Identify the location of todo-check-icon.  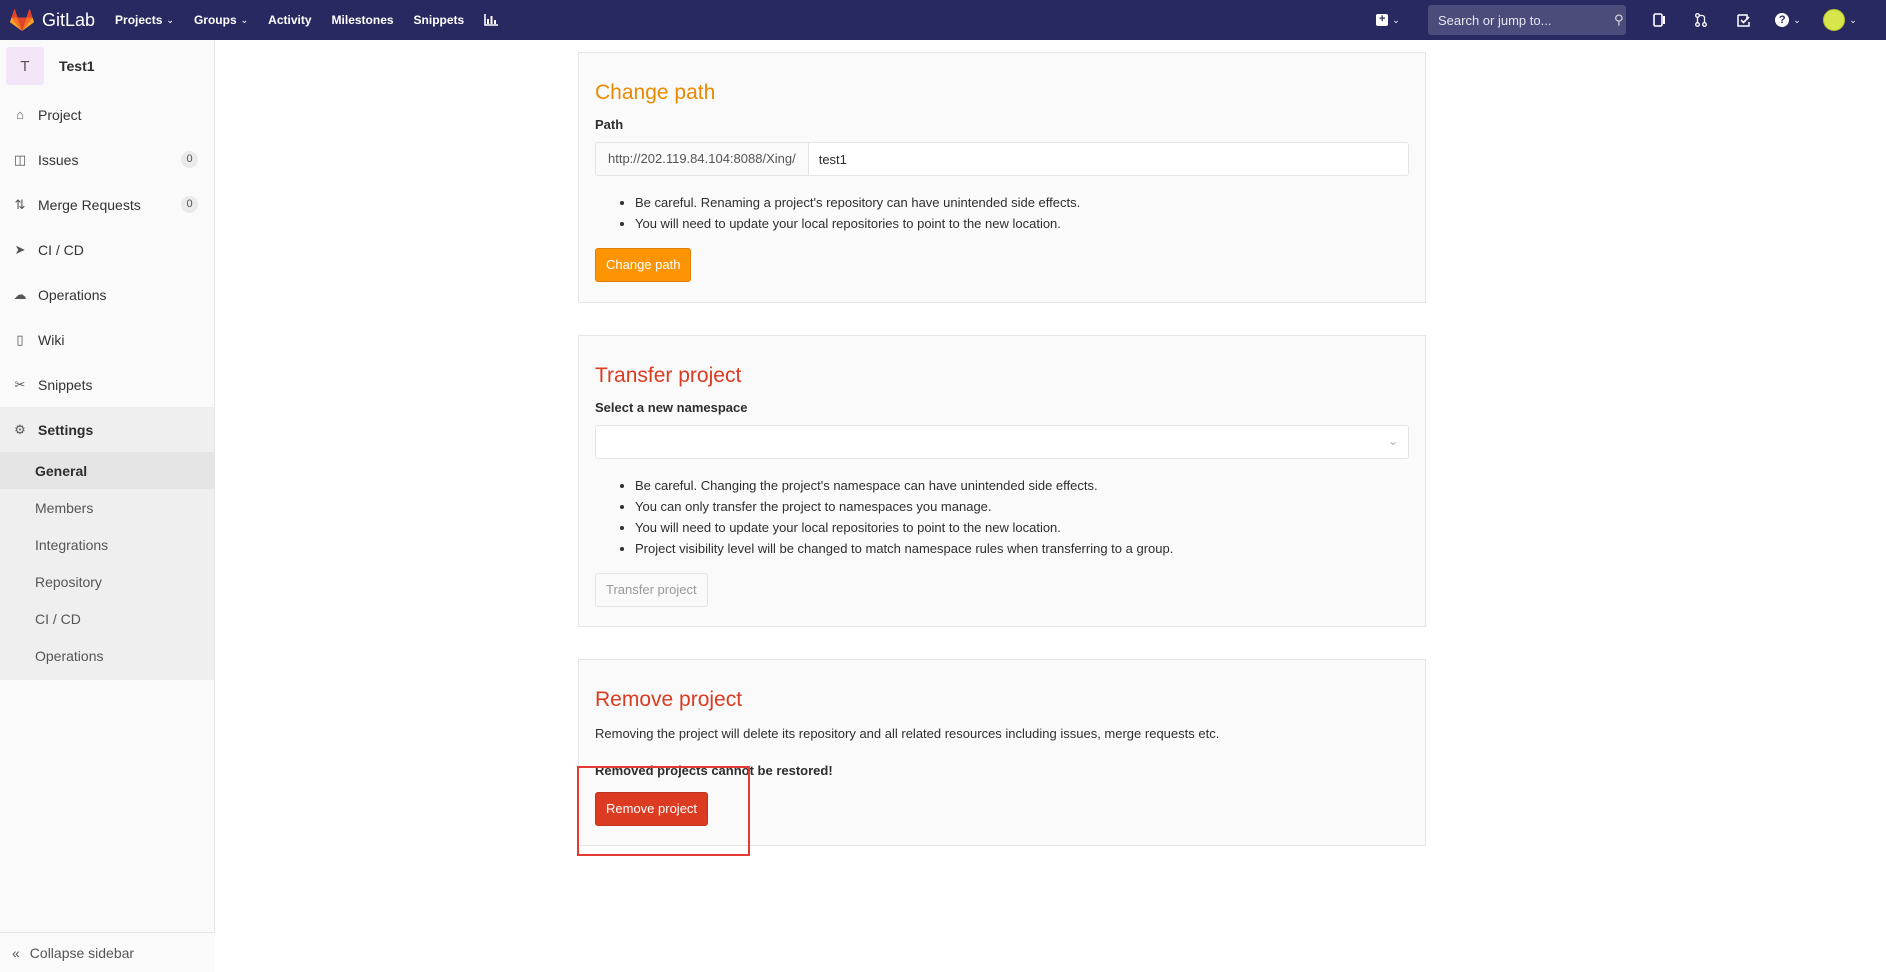
(1743, 20).